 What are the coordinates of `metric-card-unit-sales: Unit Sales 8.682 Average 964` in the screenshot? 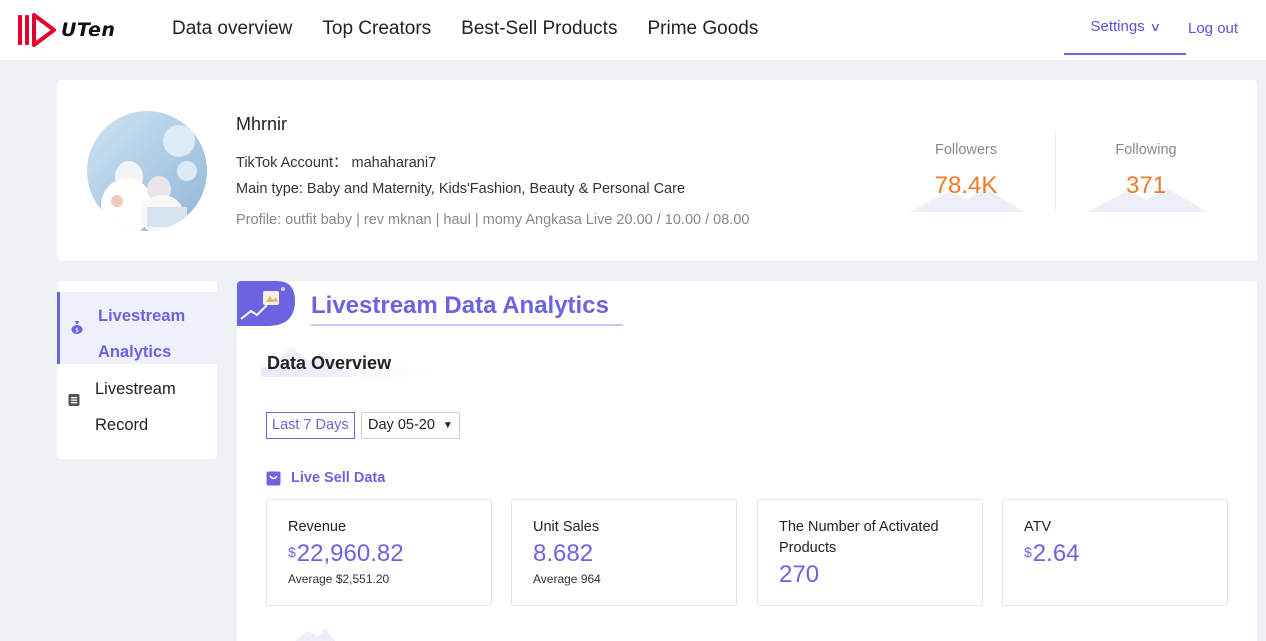 It's located at (624, 552).